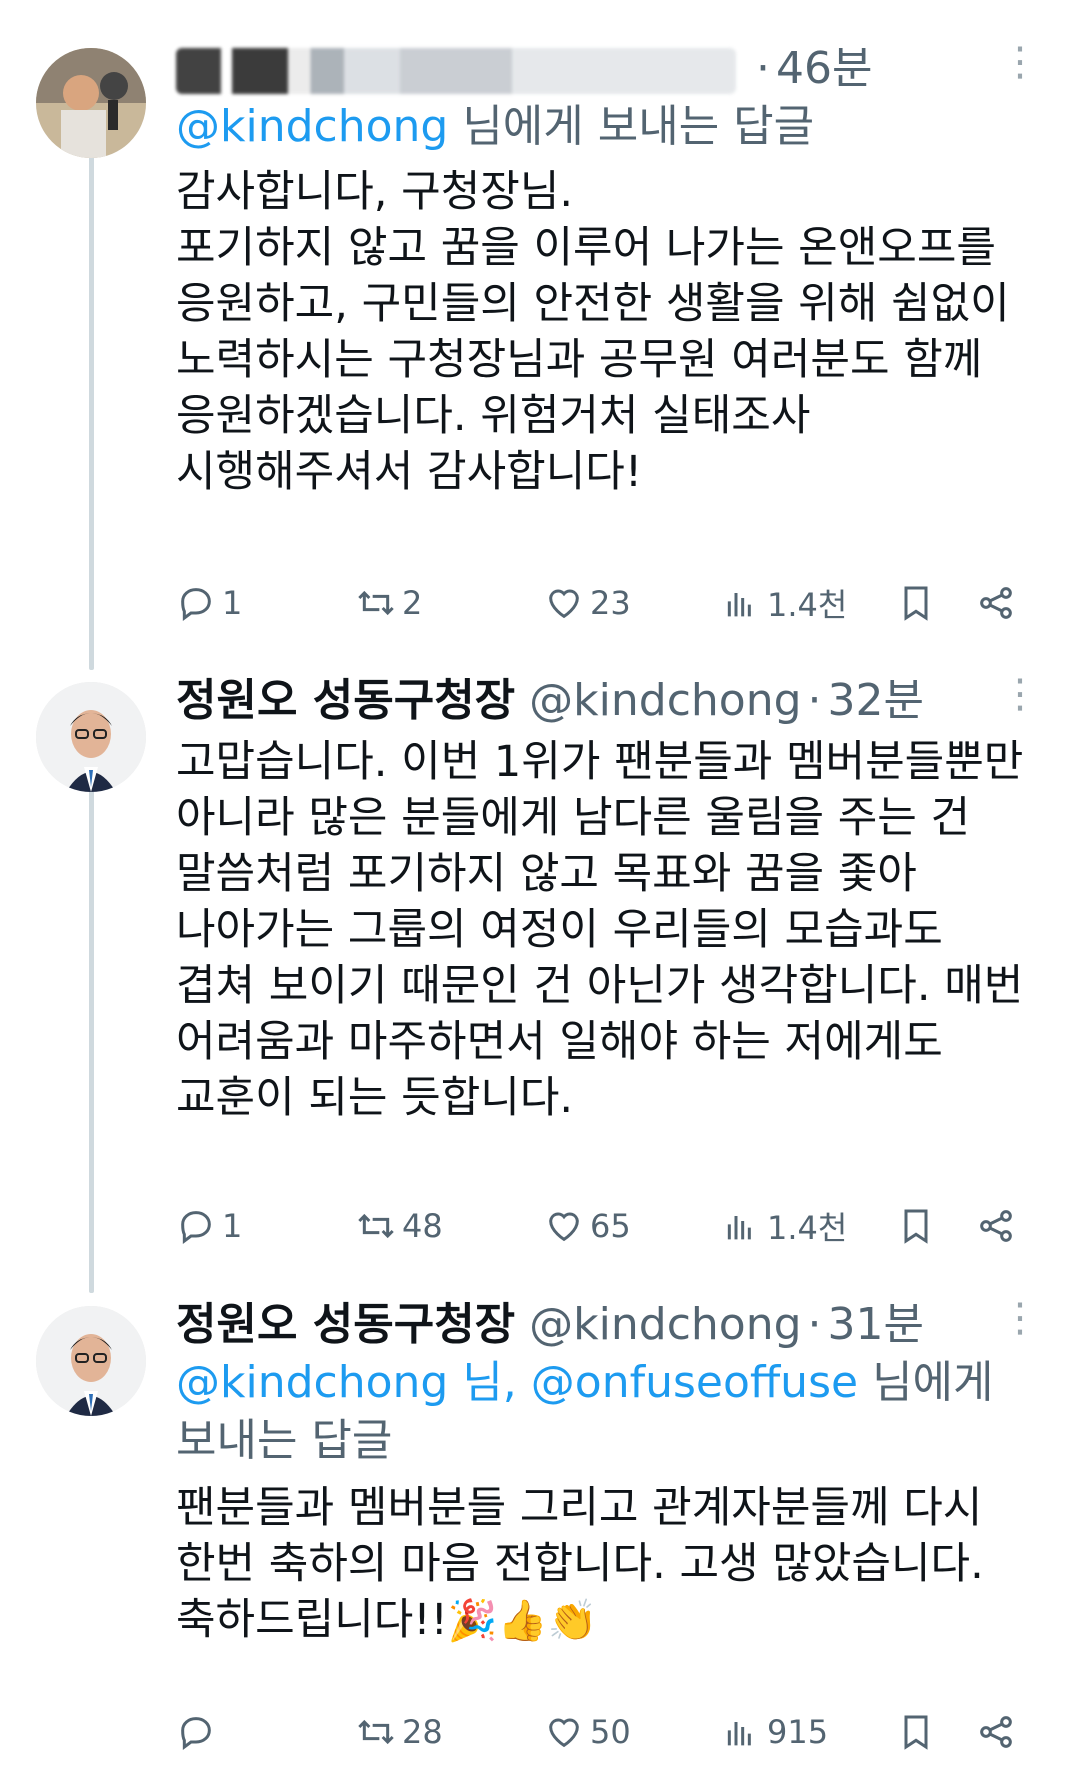 This screenshot has width=1080, height=1786. What do you see at coordinates (876, 700) in the screenshot?
I see `timestamp: 32분` at bounding box center [876, 700].